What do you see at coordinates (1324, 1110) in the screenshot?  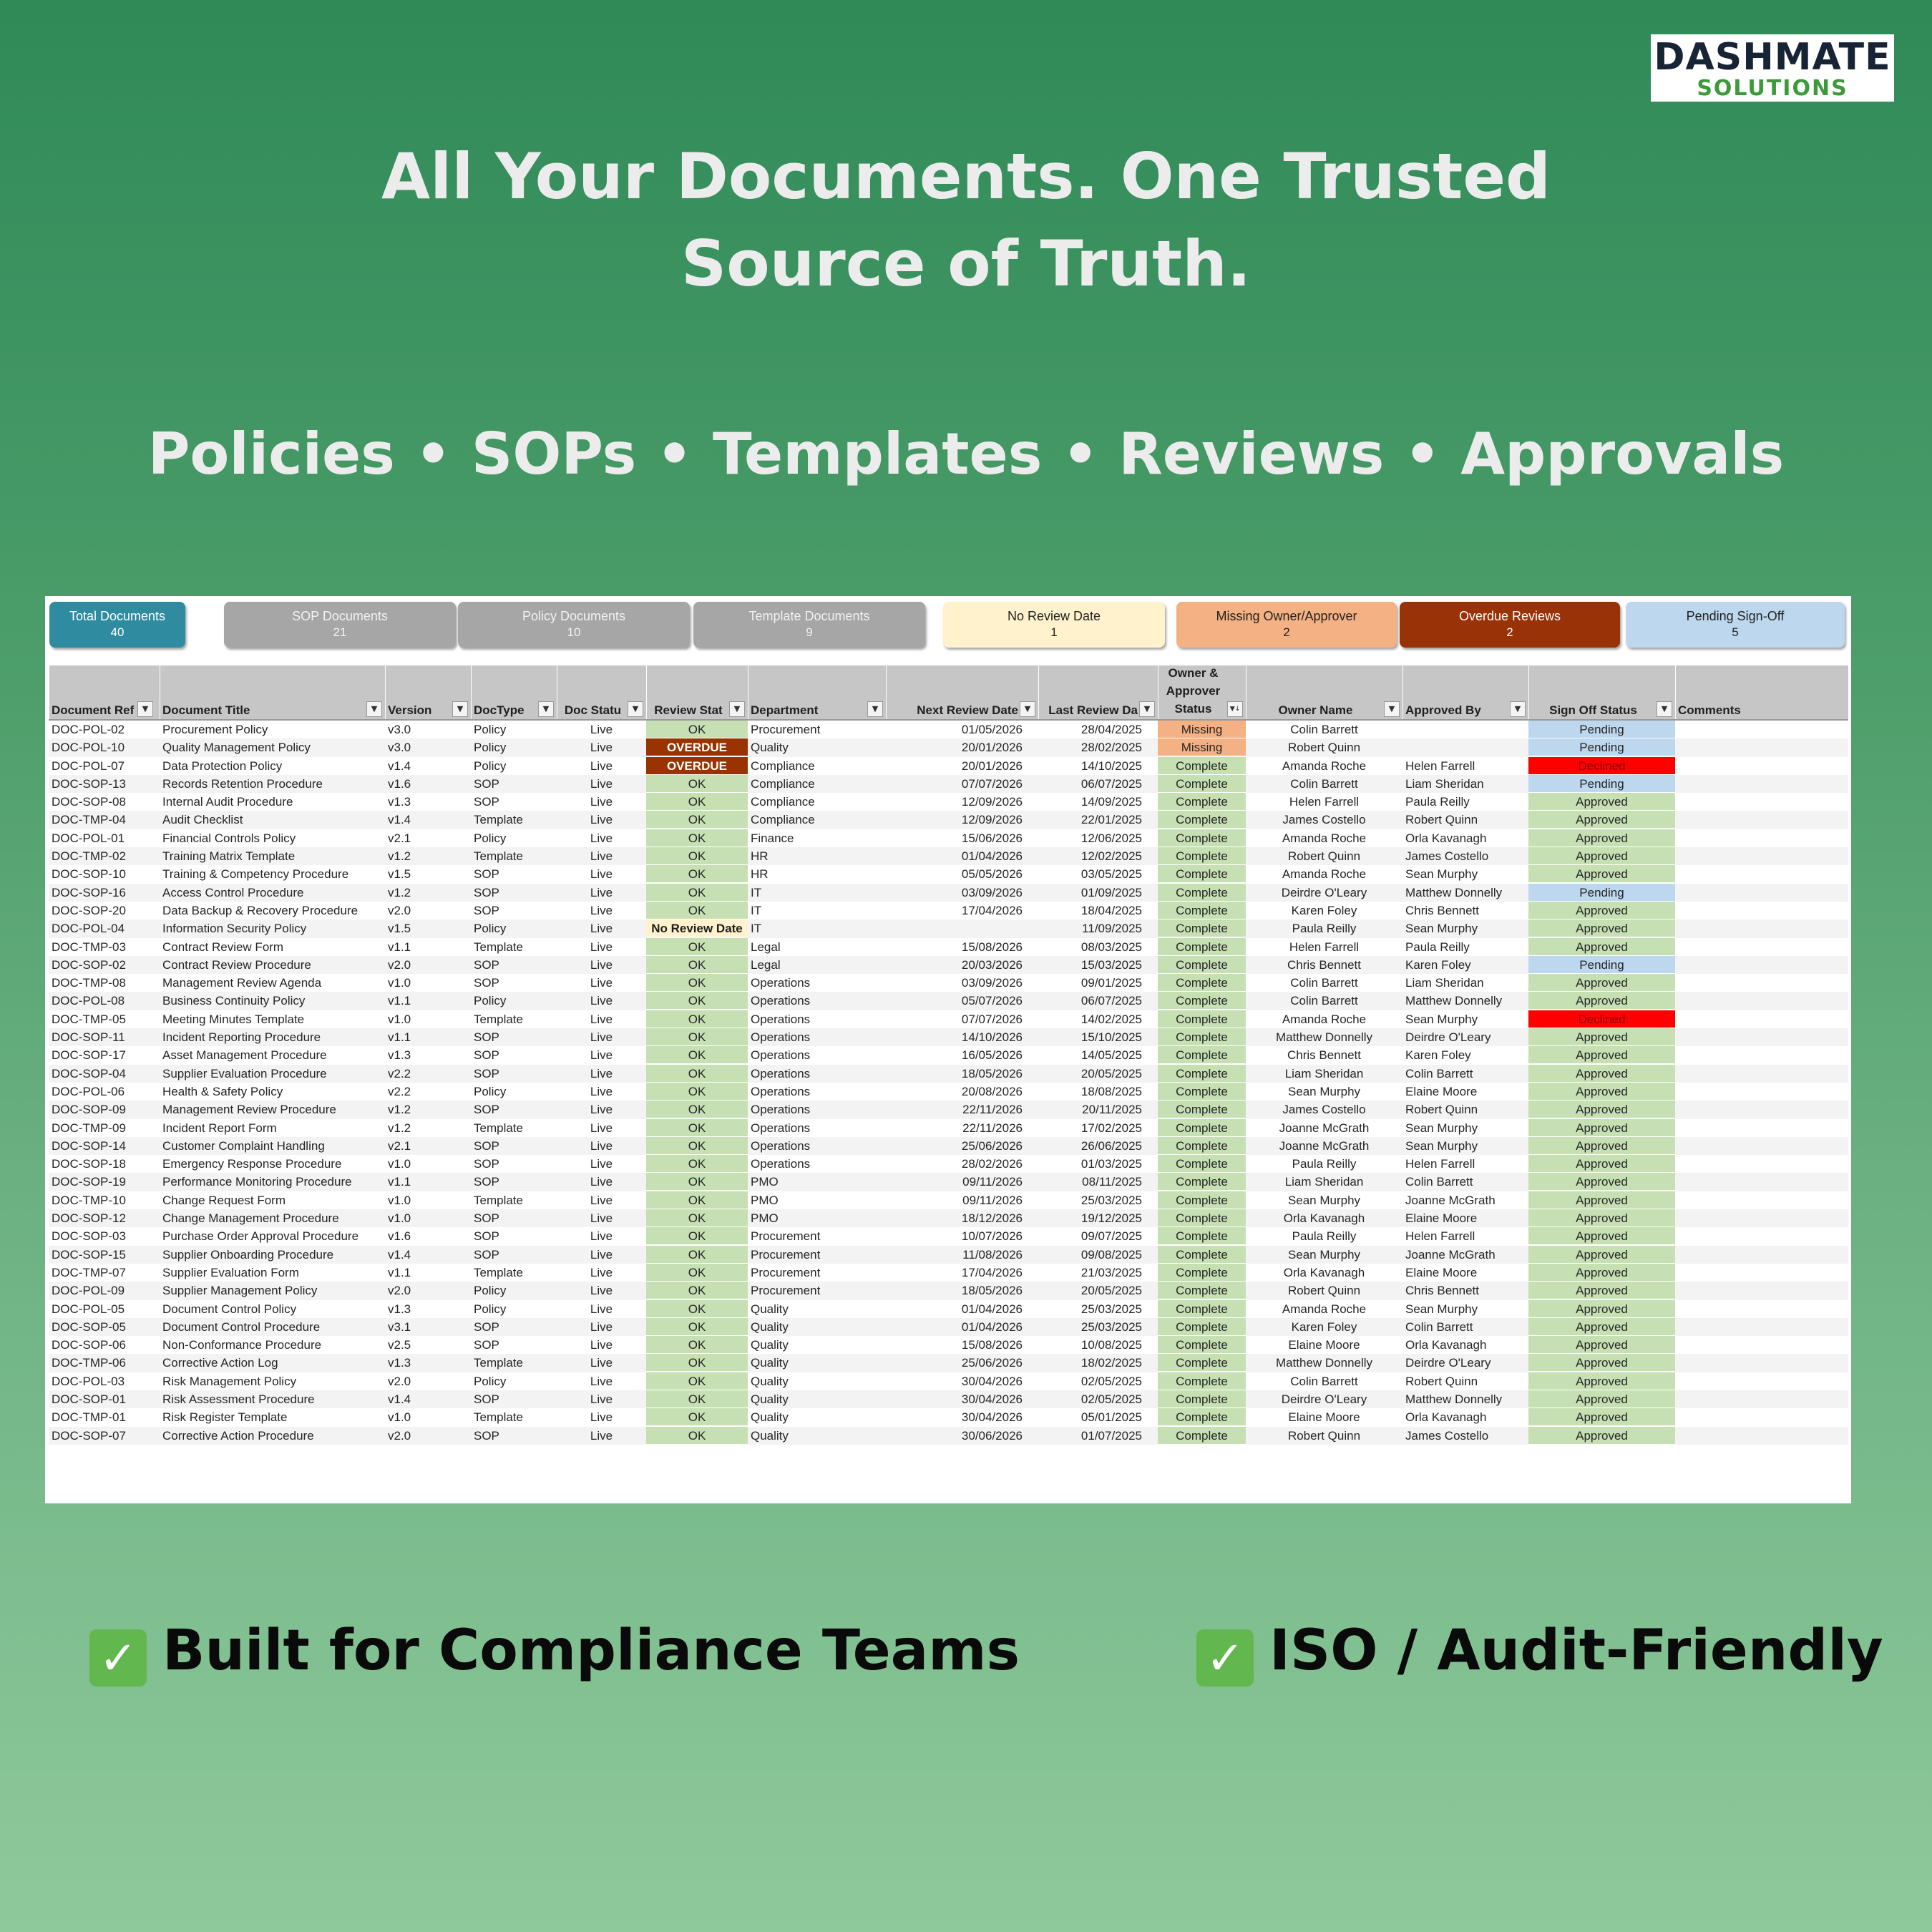 I see `cell-owner-name: James Costello` at bounding box center [1324, 1110].